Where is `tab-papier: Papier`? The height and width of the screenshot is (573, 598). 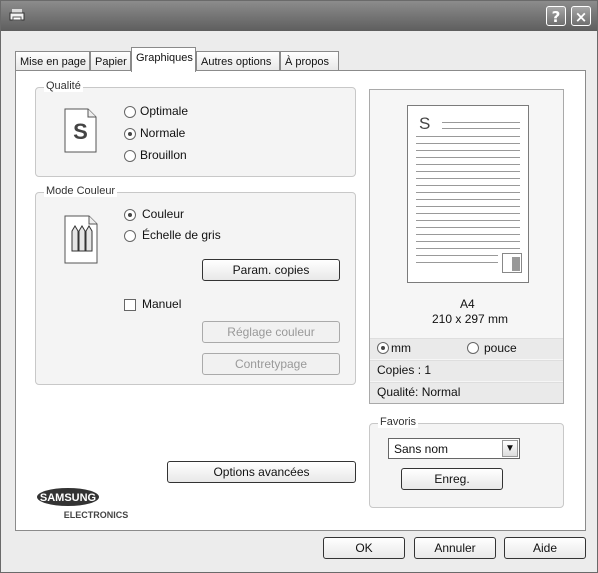
tab-papier: Papier is located at coordinates (110, 61).